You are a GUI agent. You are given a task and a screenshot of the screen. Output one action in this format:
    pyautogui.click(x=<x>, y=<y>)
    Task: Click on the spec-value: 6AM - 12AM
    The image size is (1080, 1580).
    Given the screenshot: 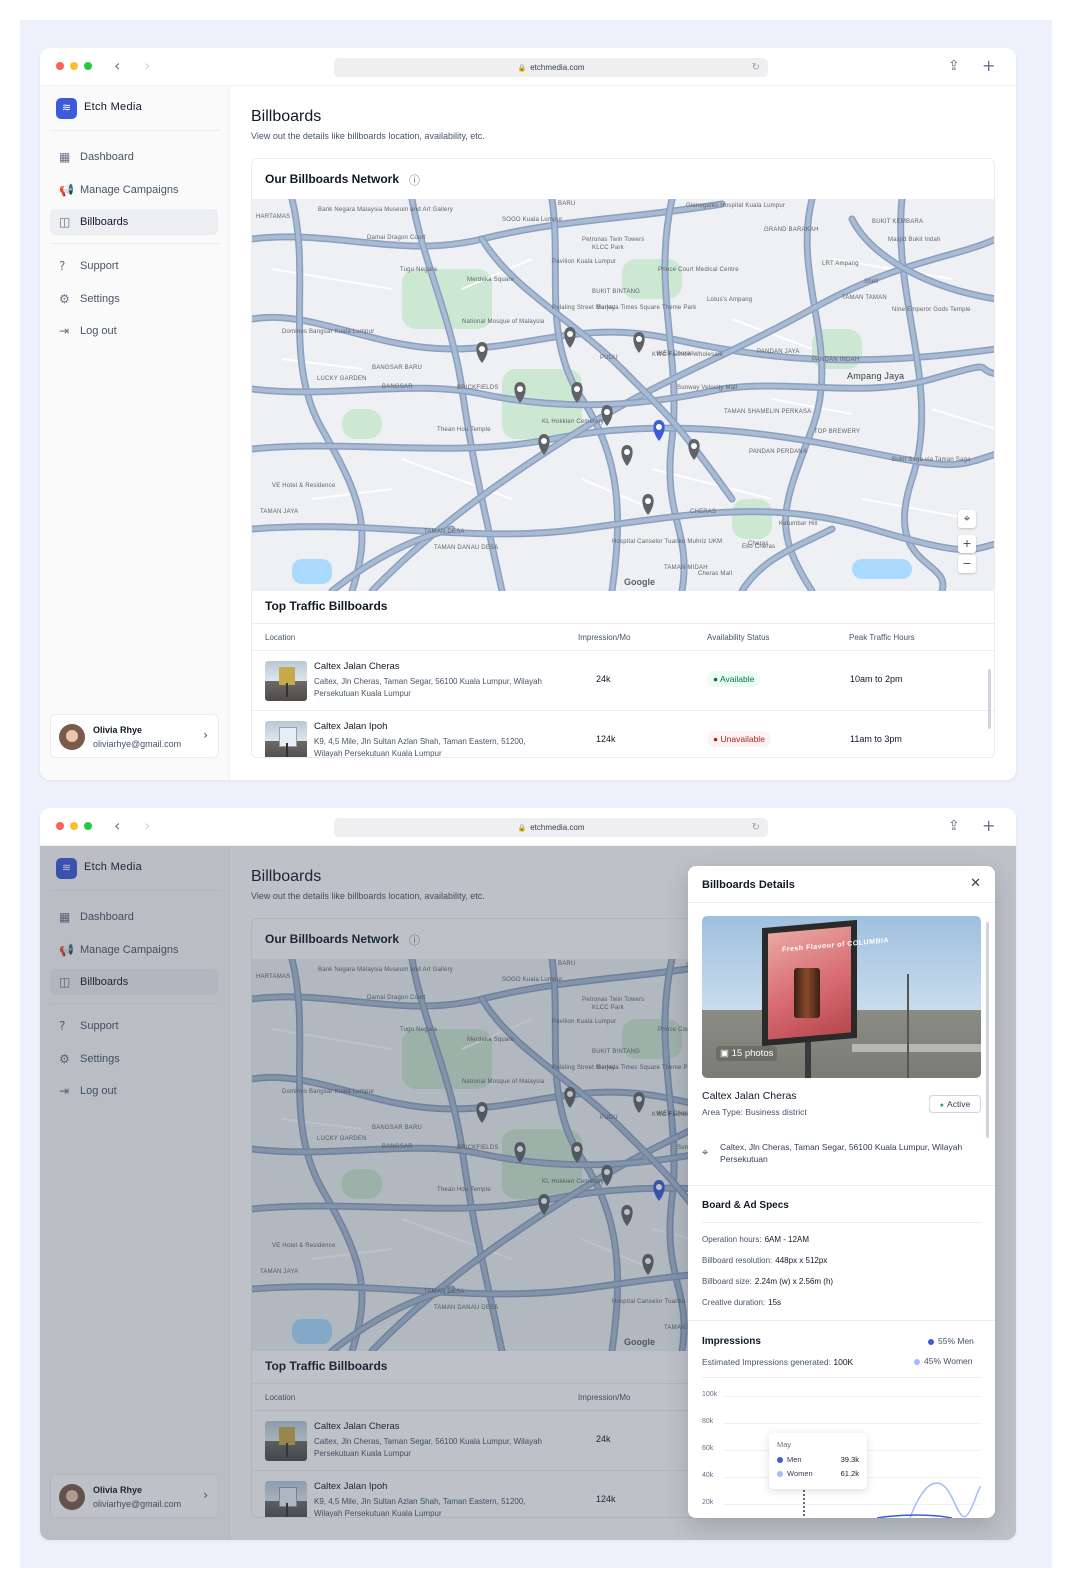 What is the action you would take?
    pyautogui.click(x=787, y=1239)
    